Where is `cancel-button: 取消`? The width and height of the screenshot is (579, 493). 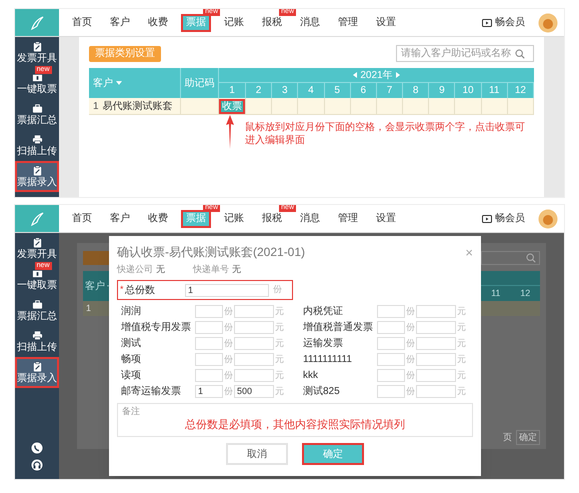 cancel-button: 取消 is located at coordinates (257, 454).